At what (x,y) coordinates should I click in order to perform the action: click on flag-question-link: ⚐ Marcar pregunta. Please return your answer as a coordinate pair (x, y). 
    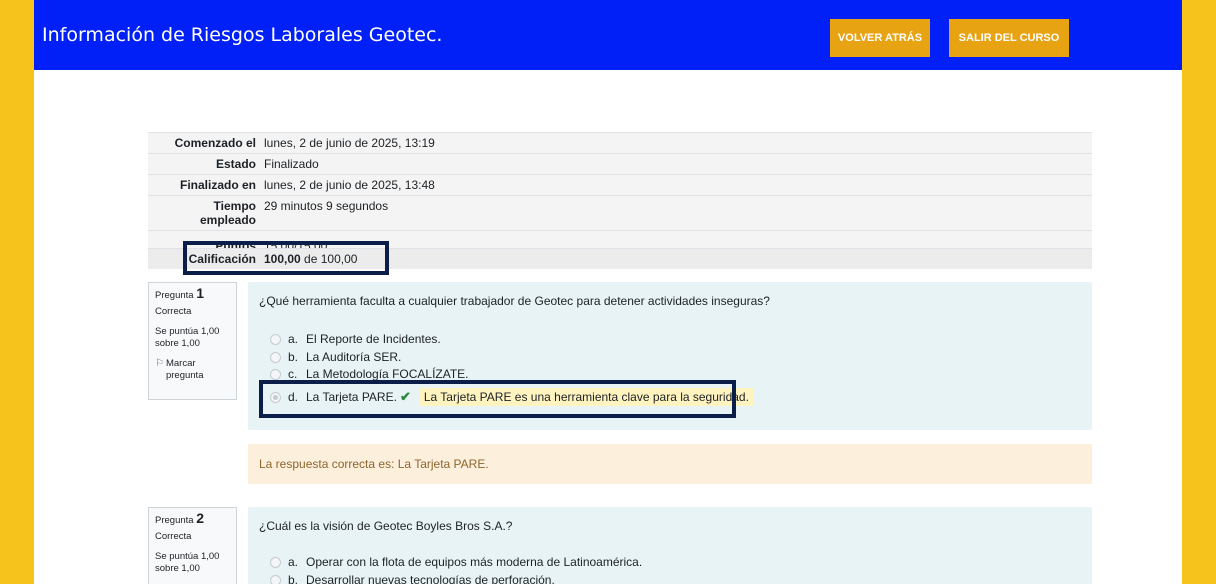
    Looking at the image, I should click on (192, 370).